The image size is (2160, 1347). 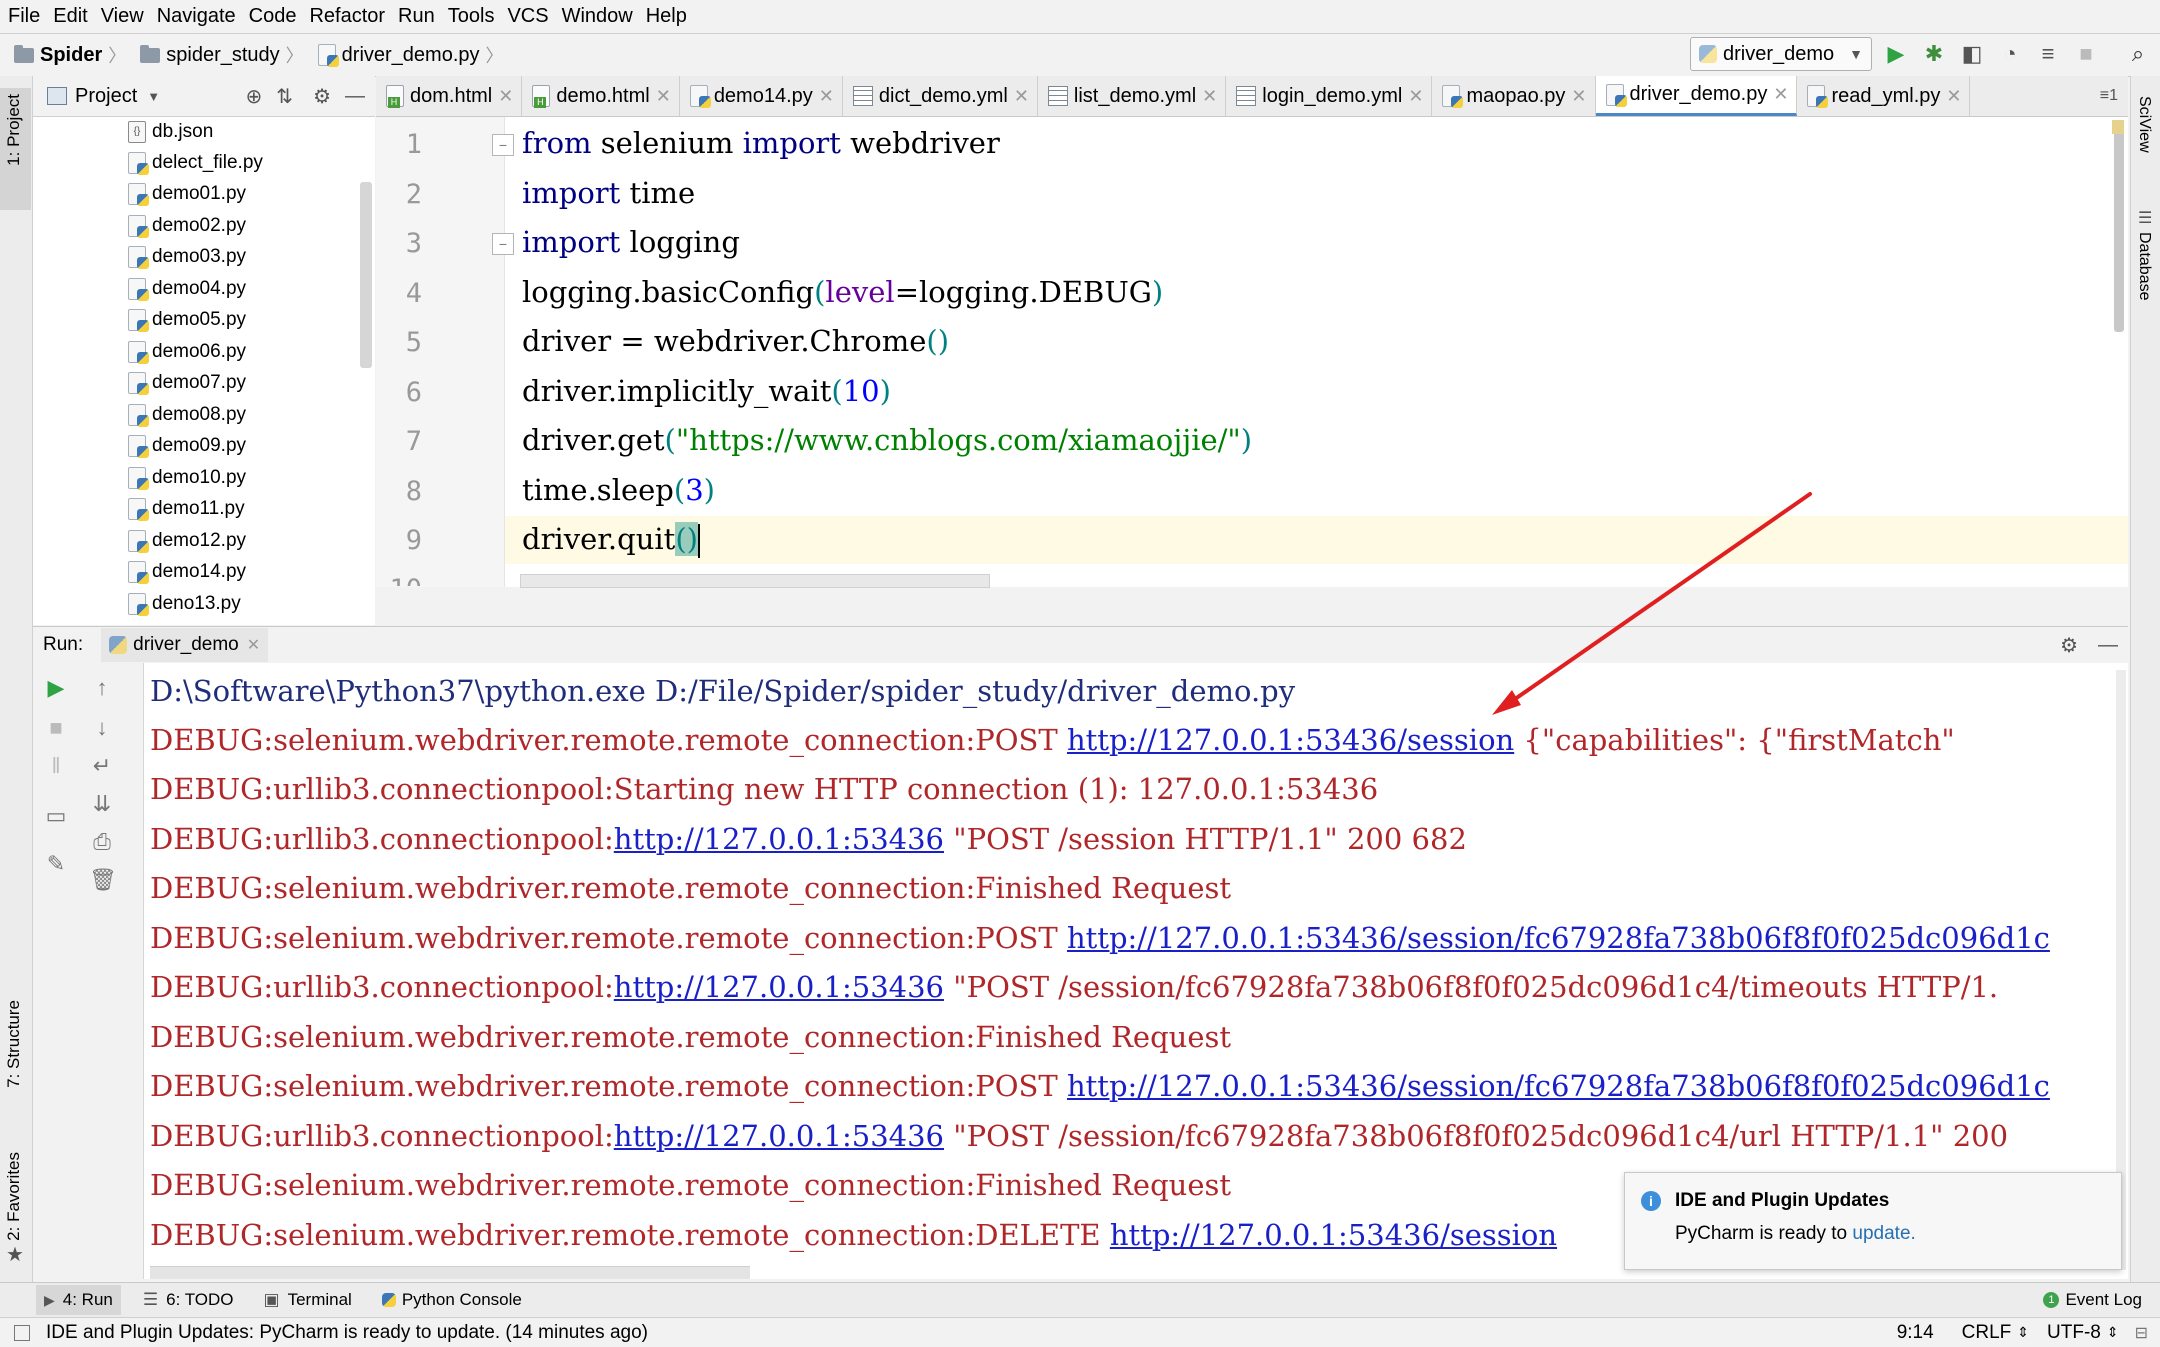 I want to click on tool-tab-terminal: ▣ Terminal, so click(x=308, y=1300).